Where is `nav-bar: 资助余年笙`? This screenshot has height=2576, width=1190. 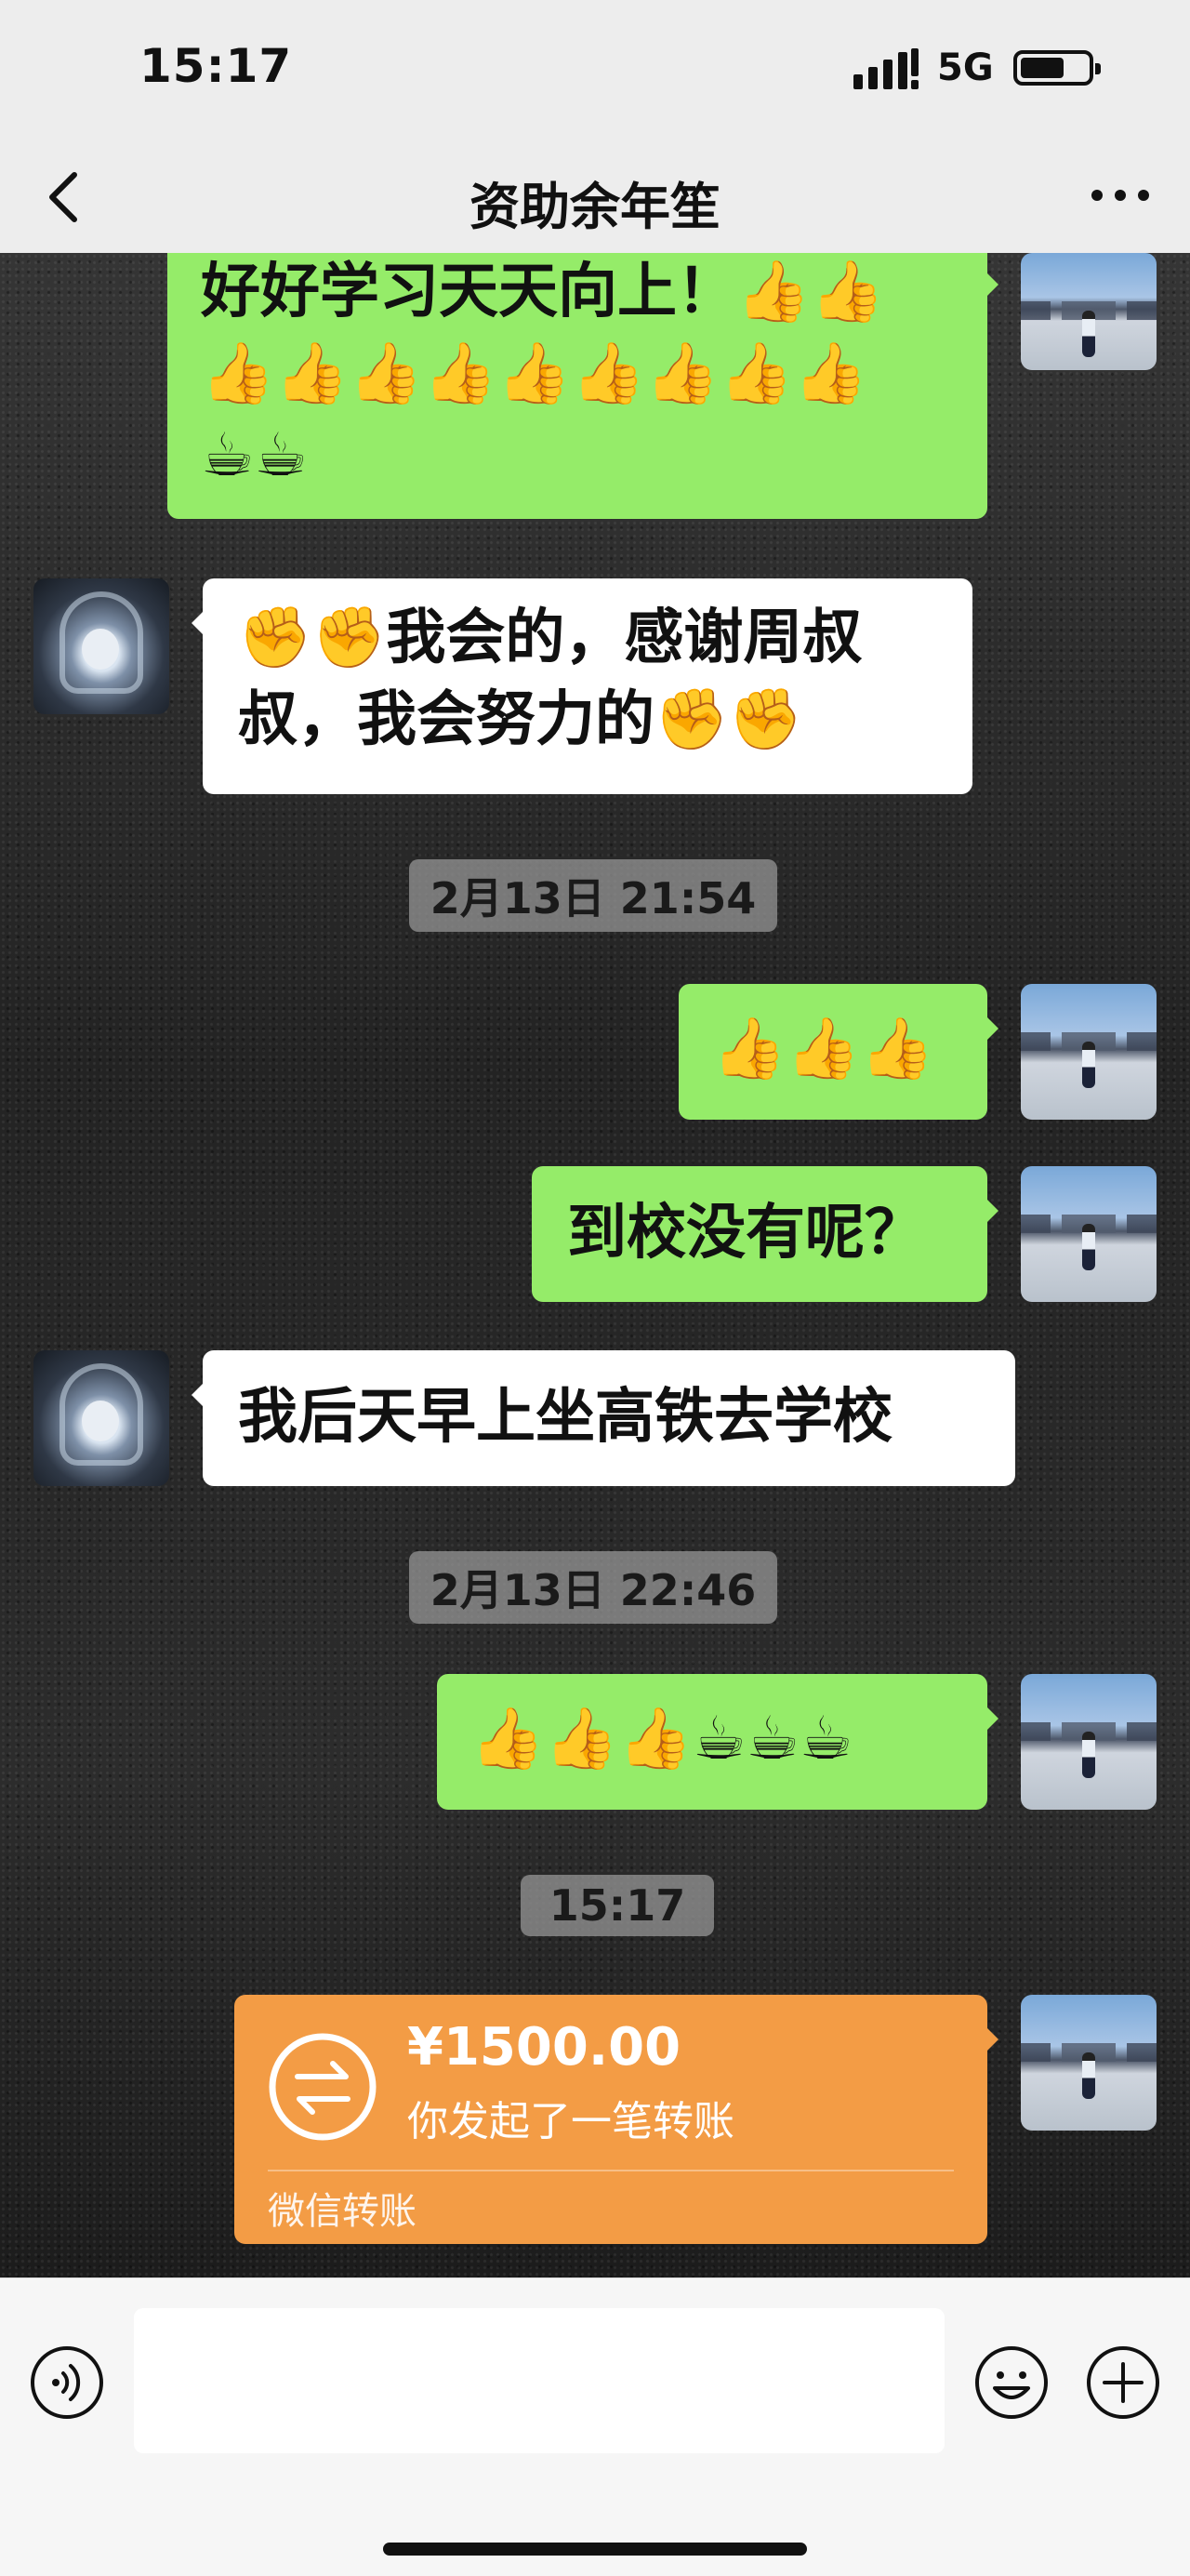
nav-bar: 资助余年笙 is located at coordinates (595, 196).